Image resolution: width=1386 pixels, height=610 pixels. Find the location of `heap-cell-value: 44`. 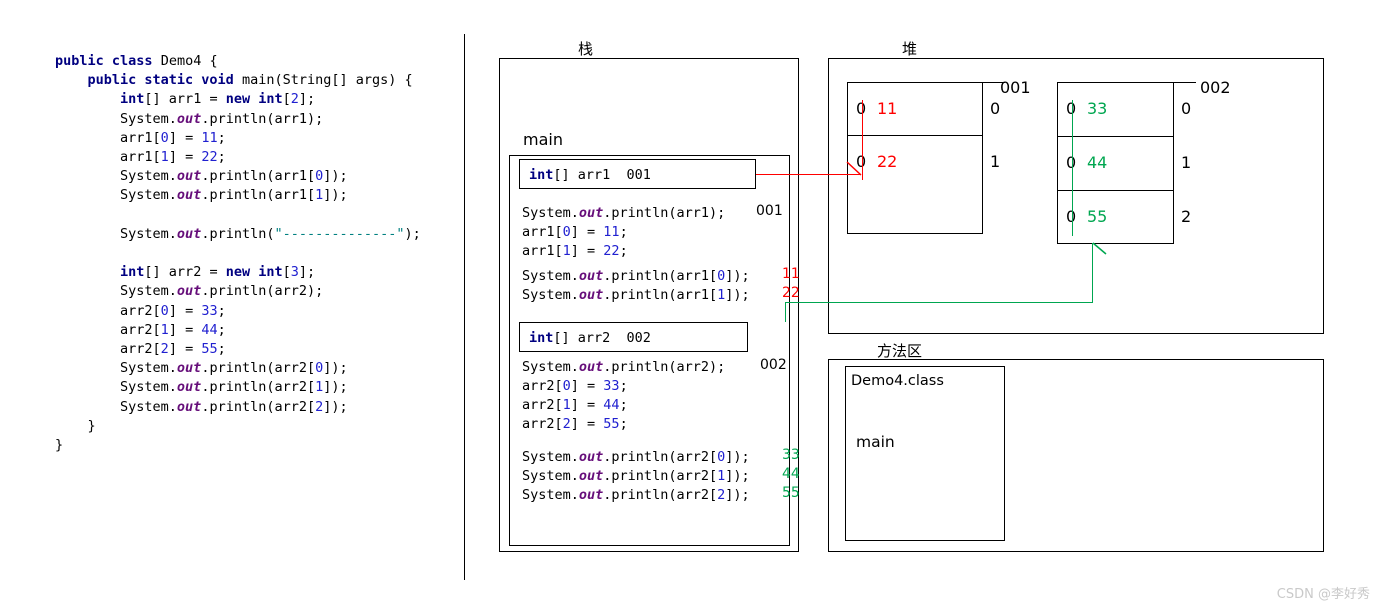

heap-cell-value: 44 is located at coordinates (1097, 162).